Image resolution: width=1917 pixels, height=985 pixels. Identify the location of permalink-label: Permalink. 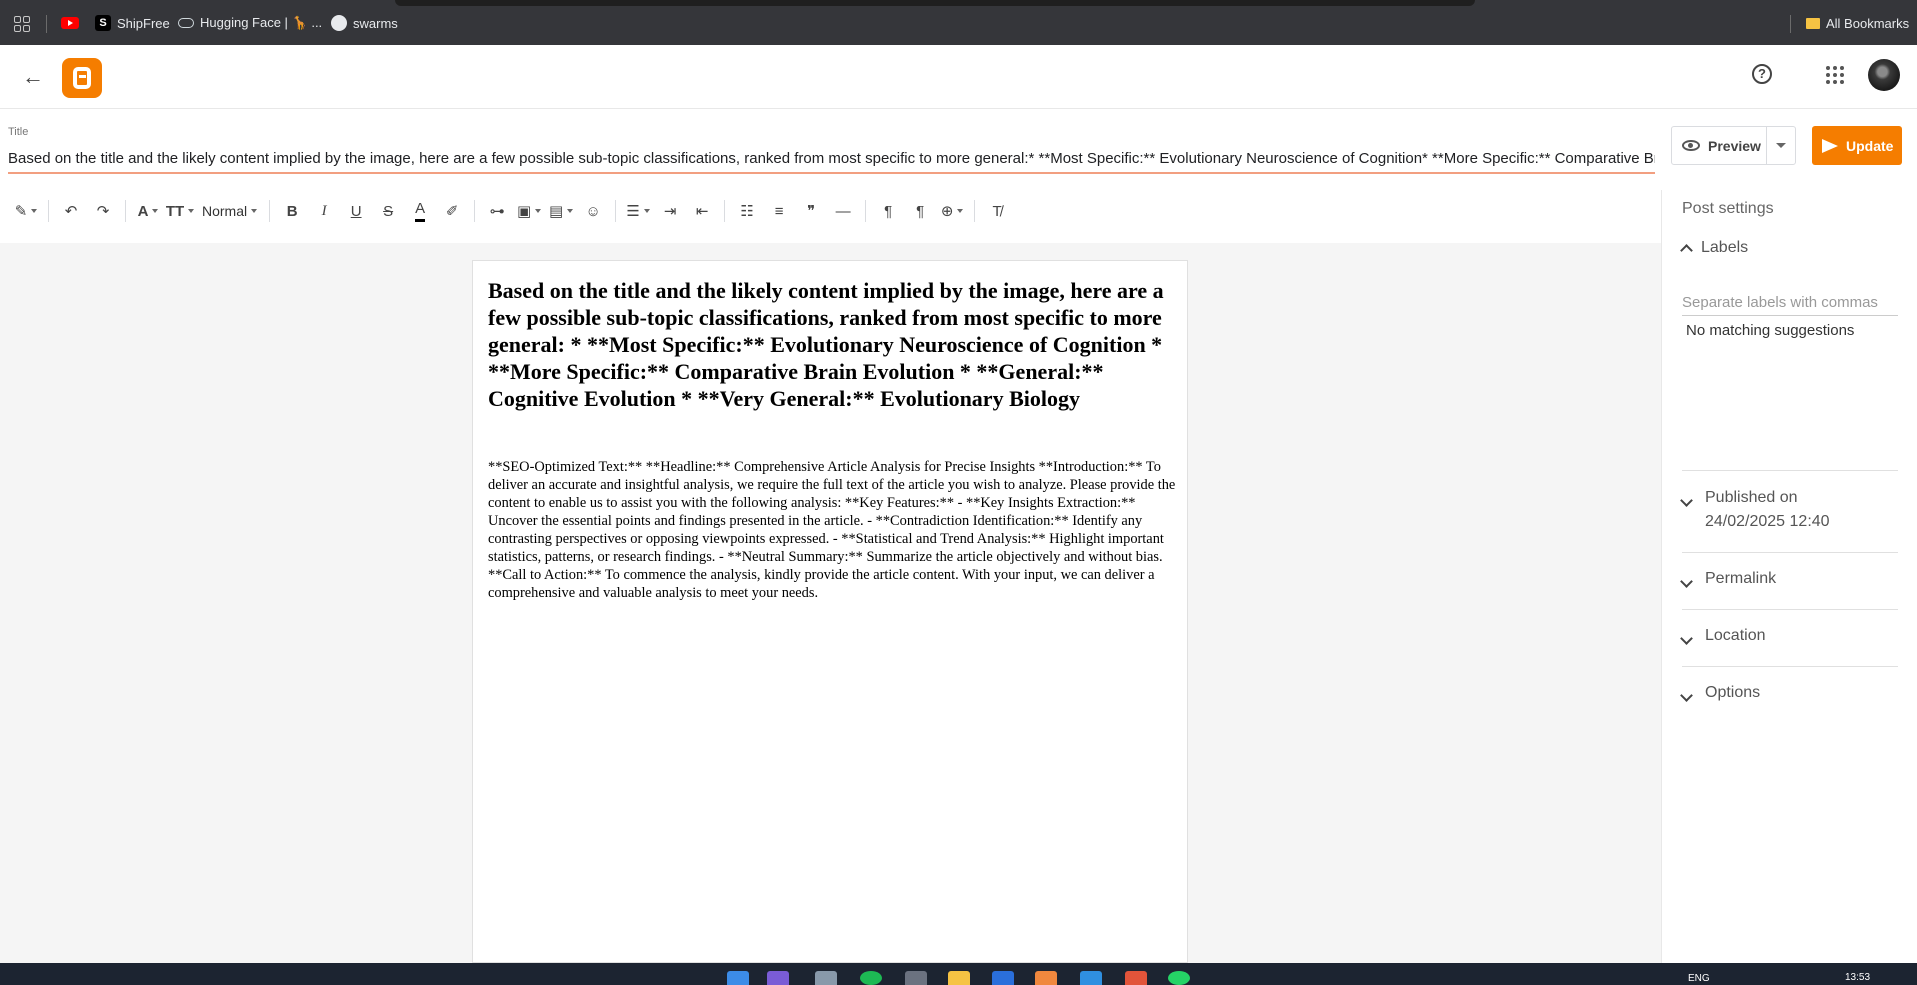
(1741, 578).